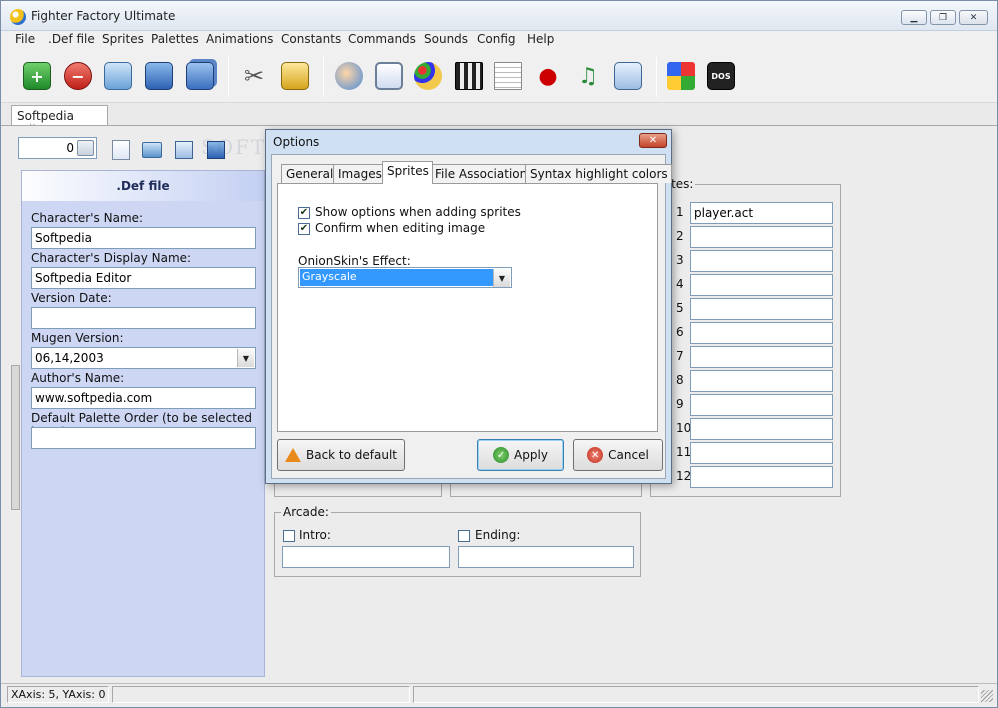  What do you see at coordinates (118, 76) in the screenshot?
I see `open-button` at bounding box center [118, 76].